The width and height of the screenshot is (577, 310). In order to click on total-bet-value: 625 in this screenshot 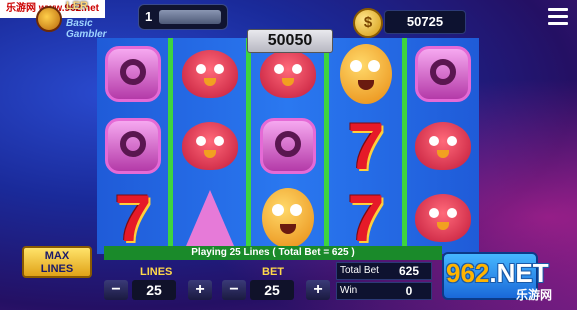, I will do `click(409, 271)`.